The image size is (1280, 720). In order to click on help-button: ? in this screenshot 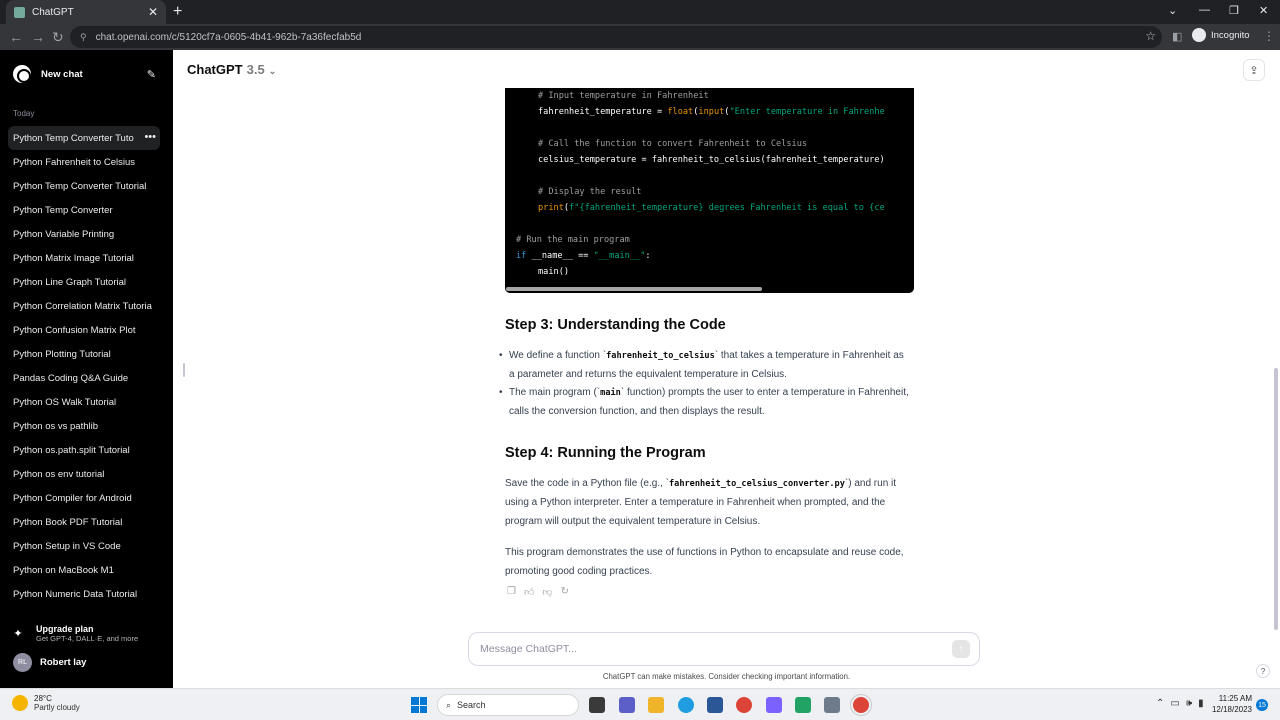, I will do `click(1263, 671)`.